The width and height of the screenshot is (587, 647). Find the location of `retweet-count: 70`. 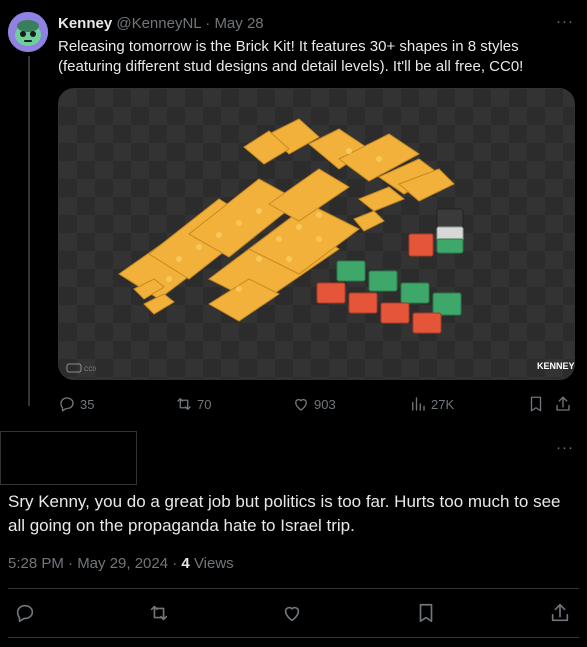

retweet-count: 70 is located at coordinates (204, 404).